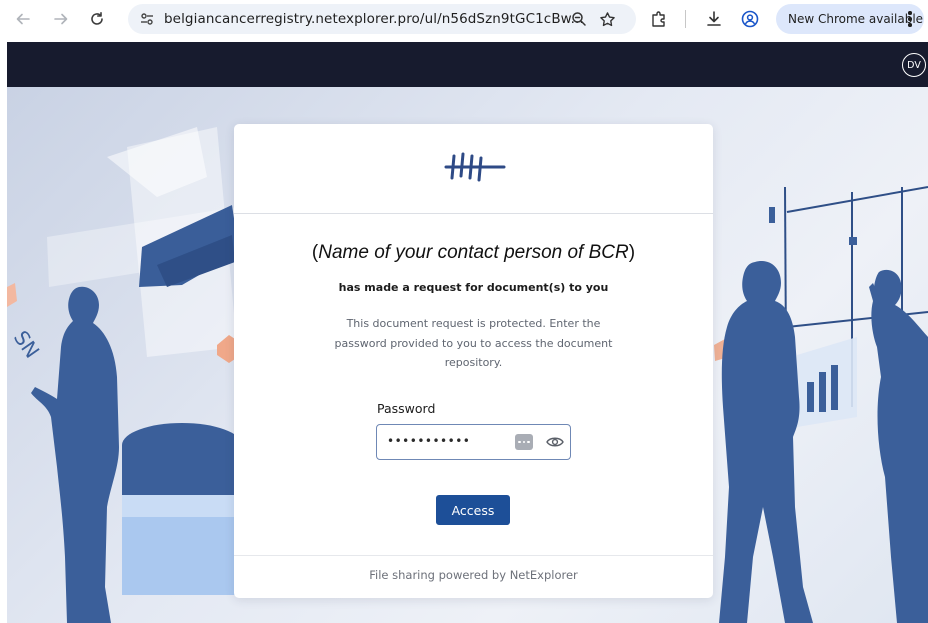 This screenshot has height=623, width=928. I want to click on powered-by-footer: File sharing powered by NetExplorer, so click(473, 575).